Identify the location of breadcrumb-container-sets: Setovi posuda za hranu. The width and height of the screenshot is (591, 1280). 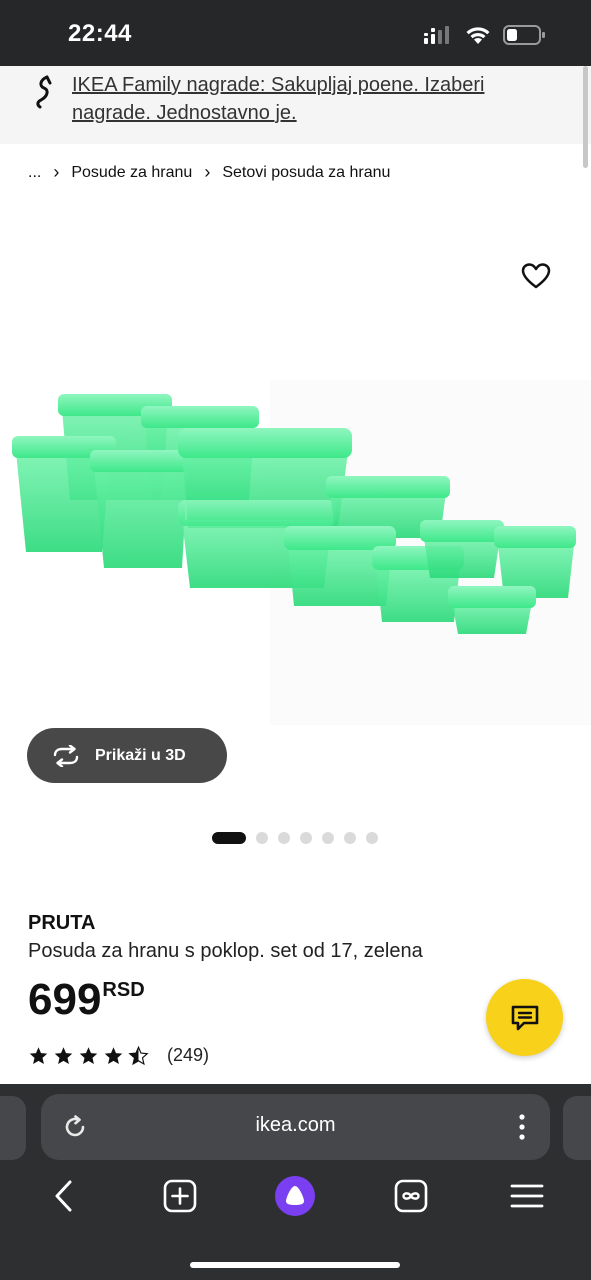
(306, 173).